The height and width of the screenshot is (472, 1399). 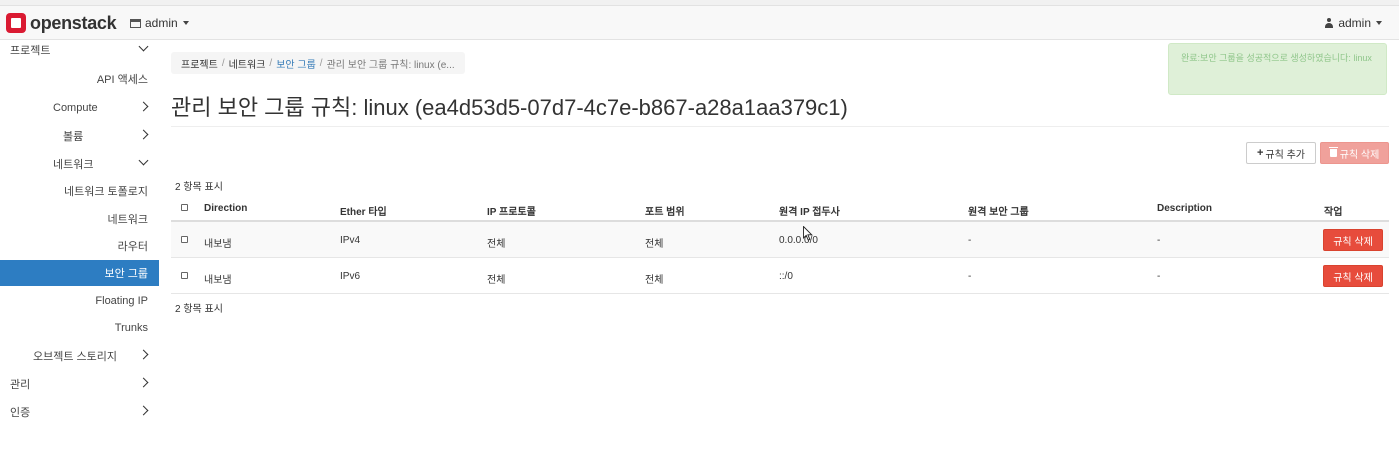 I want to click on toast-message: 완료:보안 그룹을 성공적으로 생성하였습니다: linux, so click(x=1276, y=58).